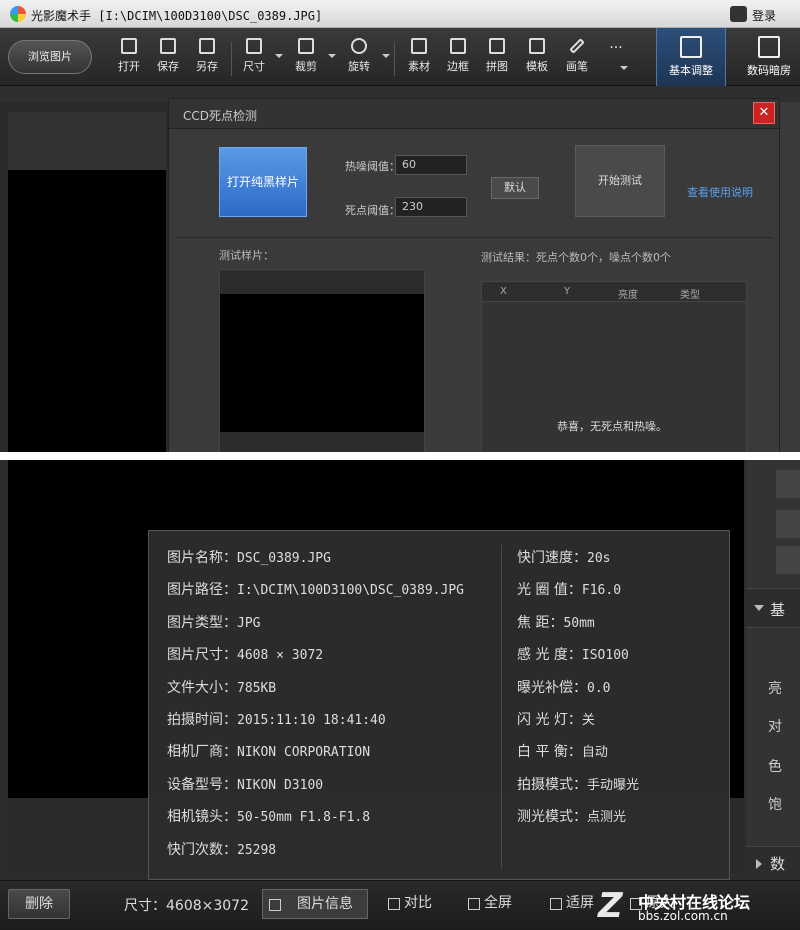  Describe the element at coordinates (279, 56) in the screenshot. I see `resize-dropdown-icon` at that location.